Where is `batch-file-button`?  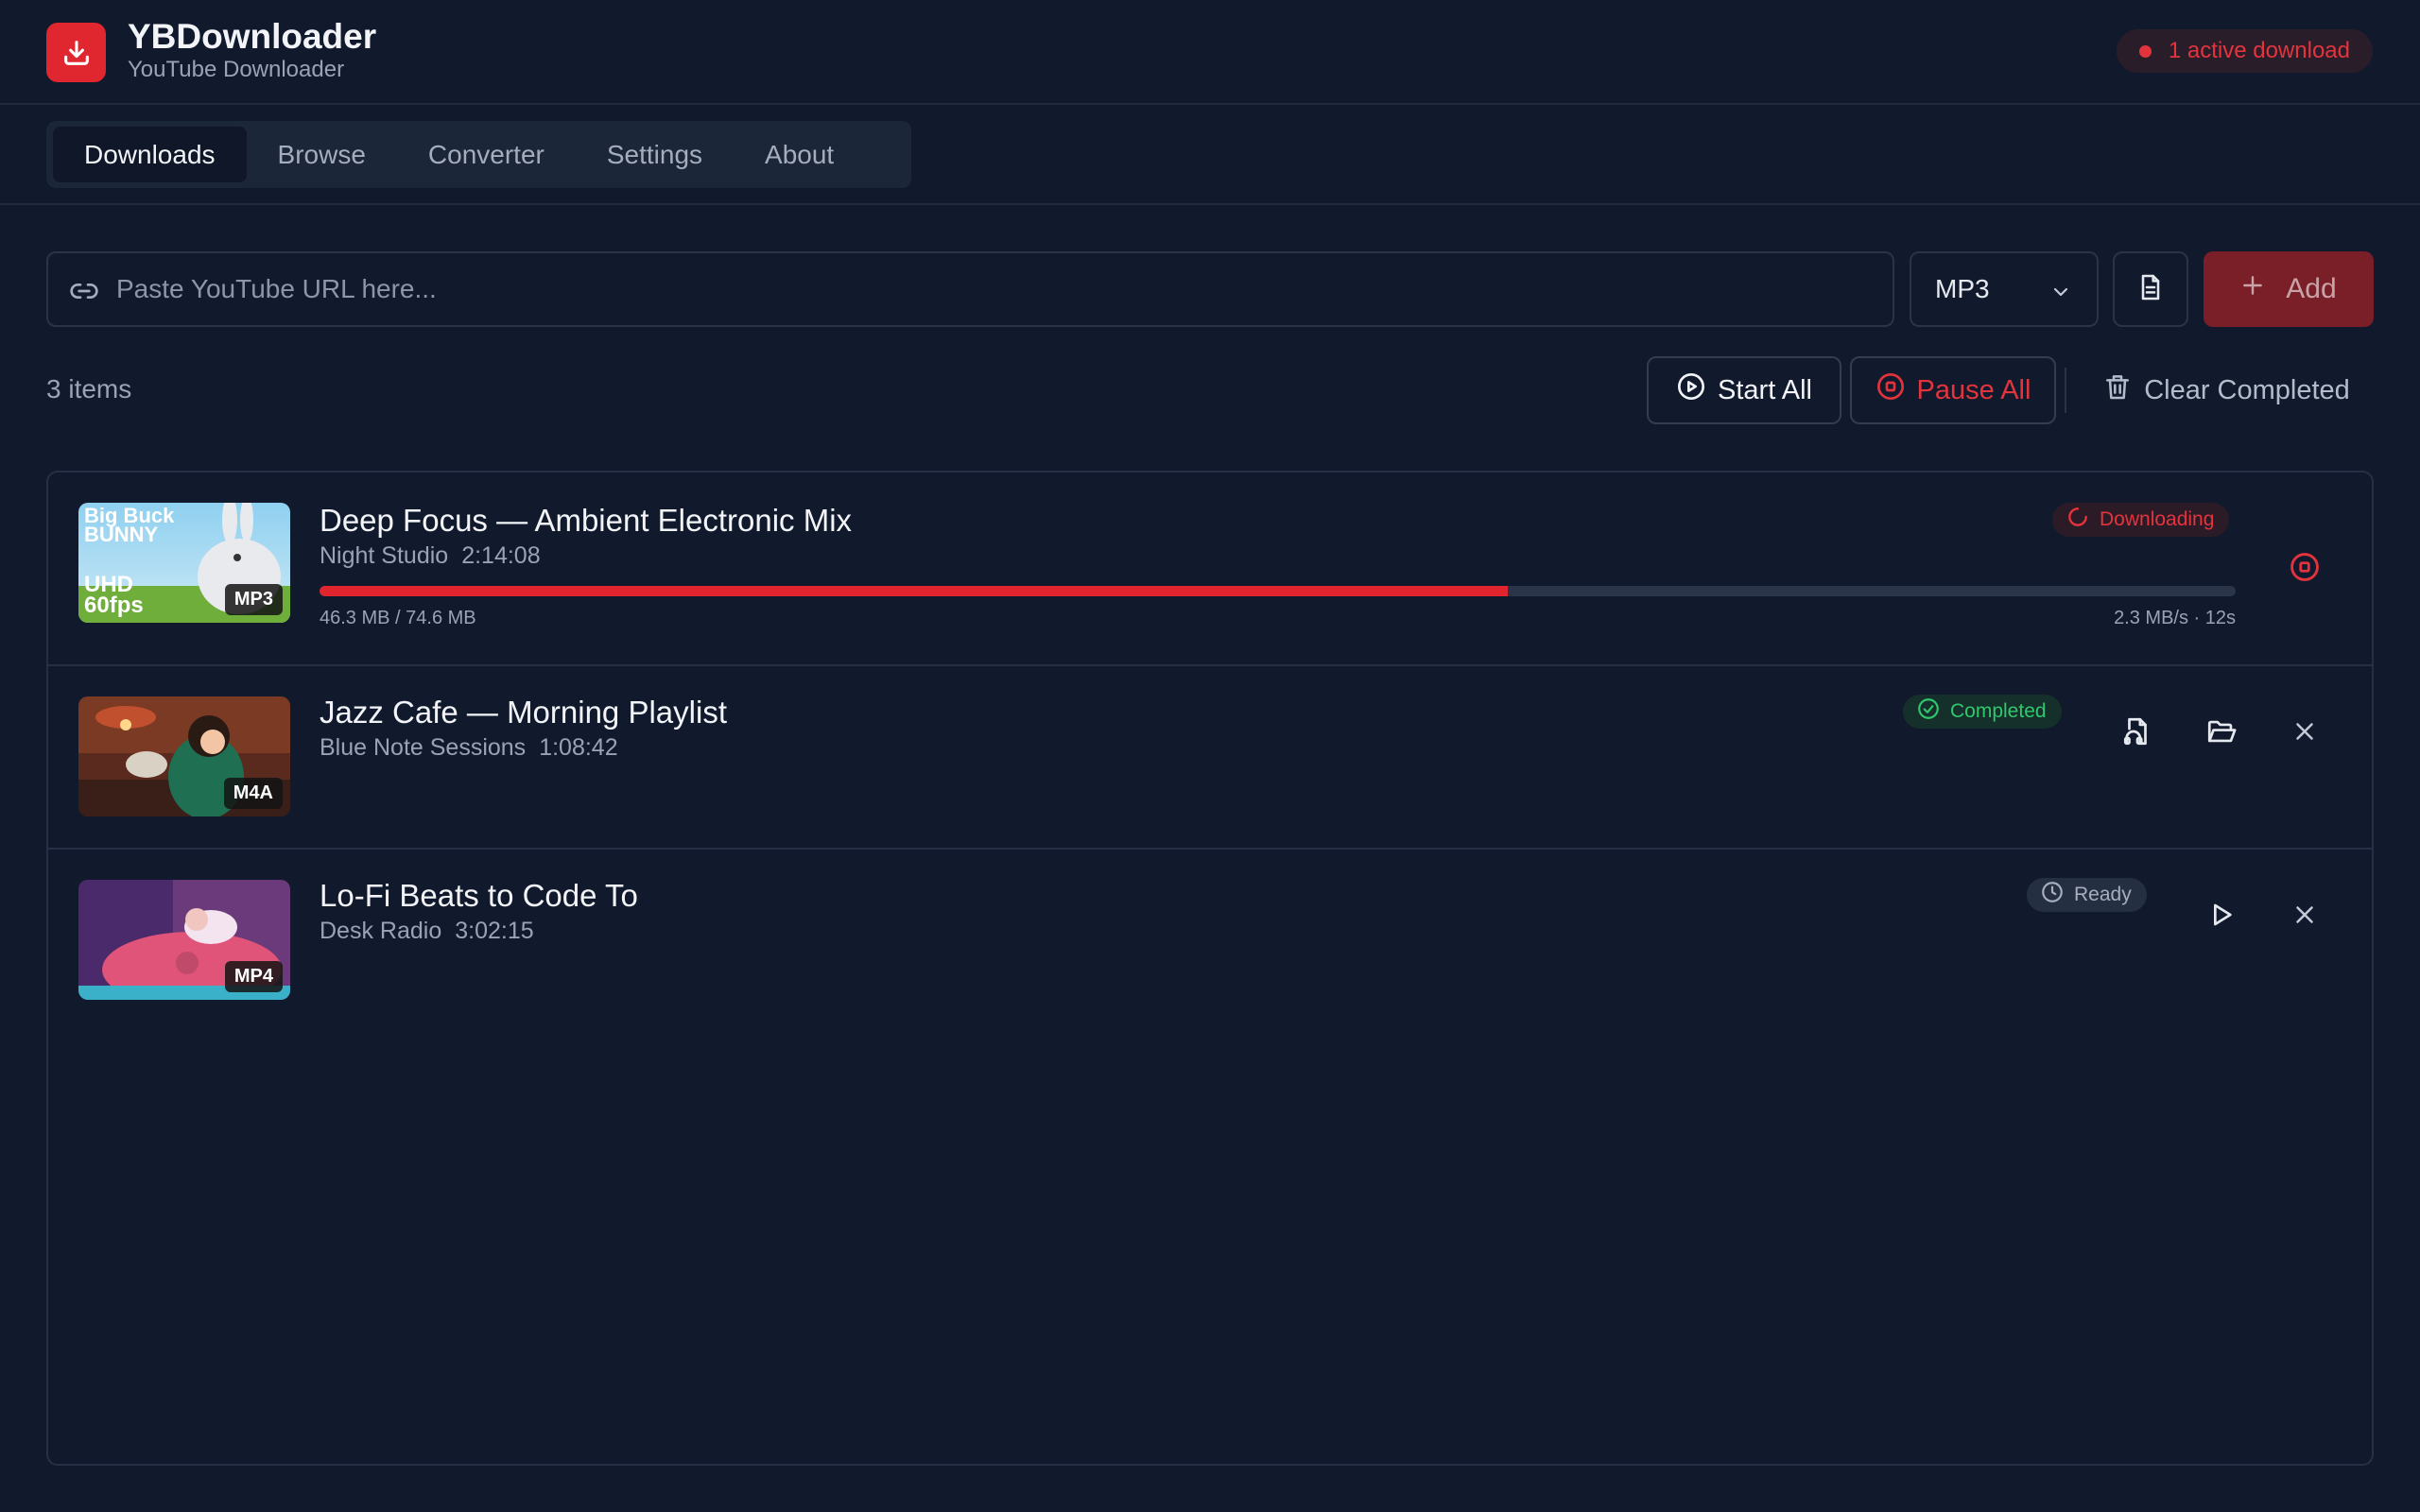
batch-file-button is located at coordinates (2150, 289).